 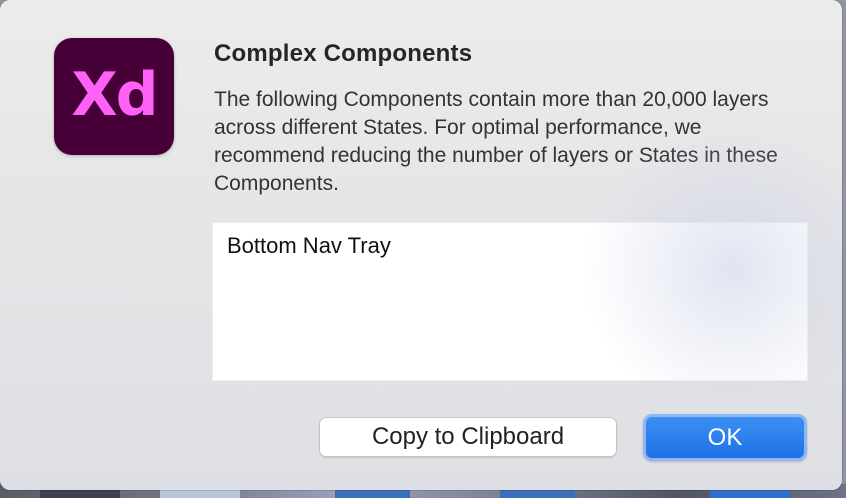 What do you see at coordinates (468, 437) in the screenshot?
I see `copy-to-clipboard-button: Copy to Clipboard` at bounding box center [468, 437].